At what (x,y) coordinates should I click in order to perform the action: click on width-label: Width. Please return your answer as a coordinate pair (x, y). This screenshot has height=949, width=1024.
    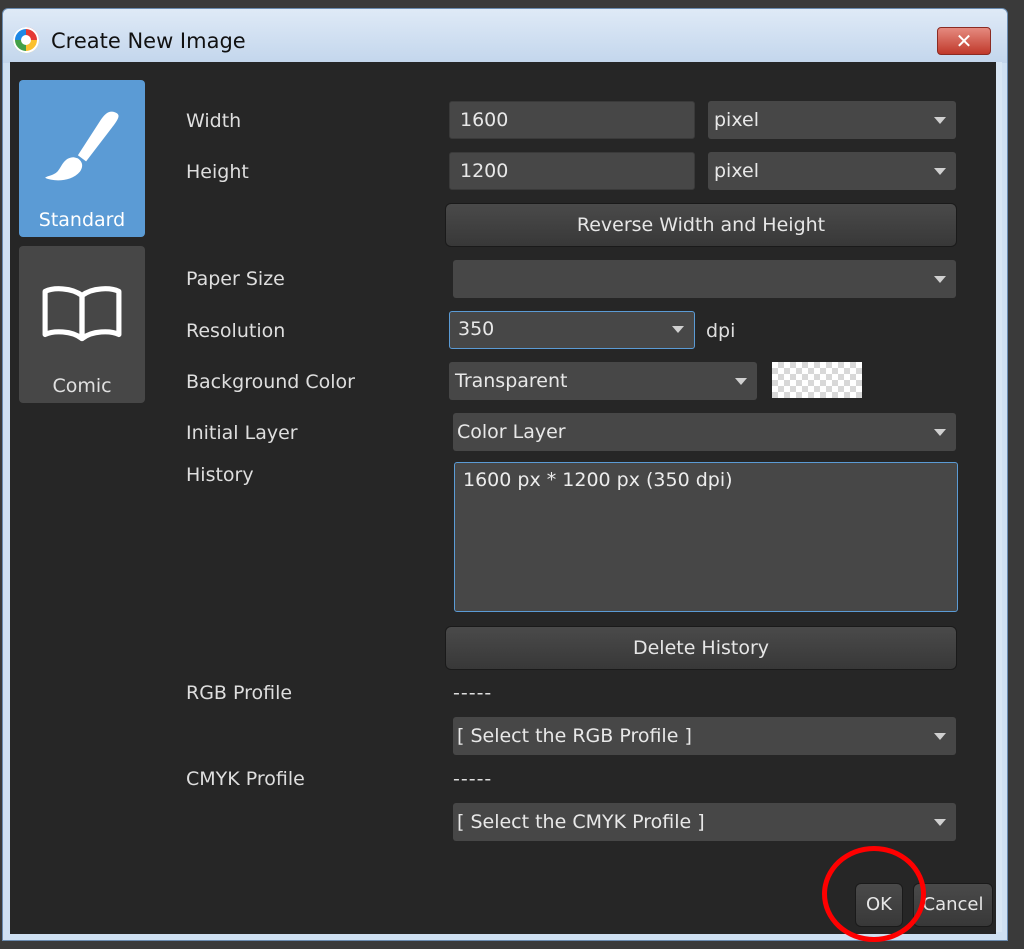
    Looking at the image, I should click on (214, 121).